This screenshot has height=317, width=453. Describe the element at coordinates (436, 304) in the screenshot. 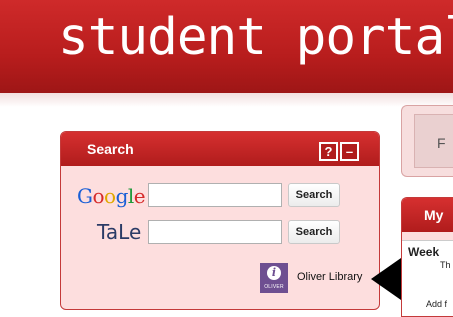

I see `add-link: Add f` at that location.